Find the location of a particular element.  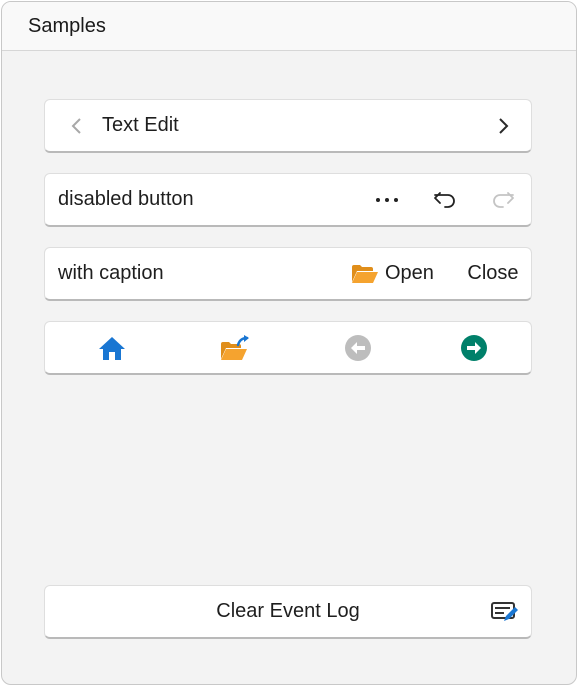

edit-log-icon is located at coordinates (504, 611).